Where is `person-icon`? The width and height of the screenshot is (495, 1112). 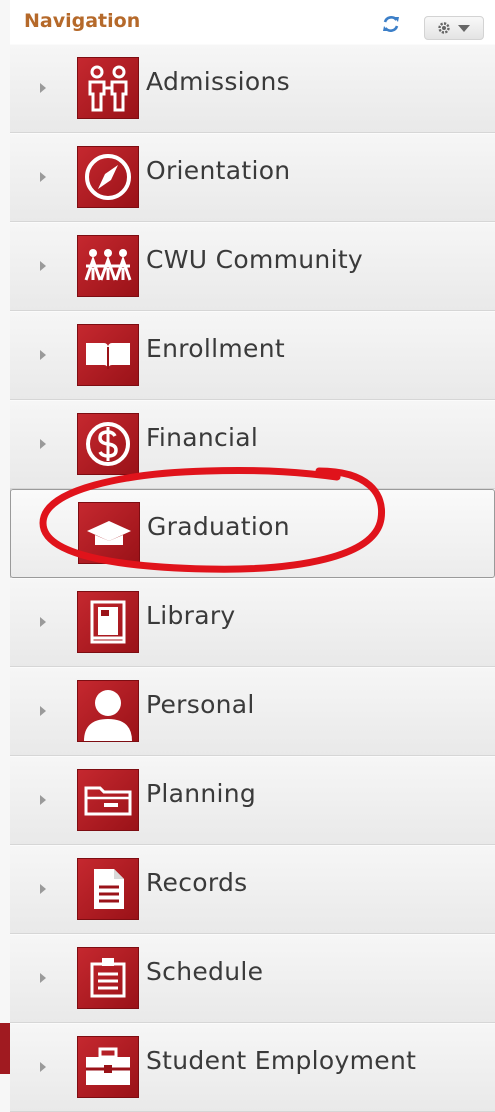
person-icon is located at coordinates (108, 711).